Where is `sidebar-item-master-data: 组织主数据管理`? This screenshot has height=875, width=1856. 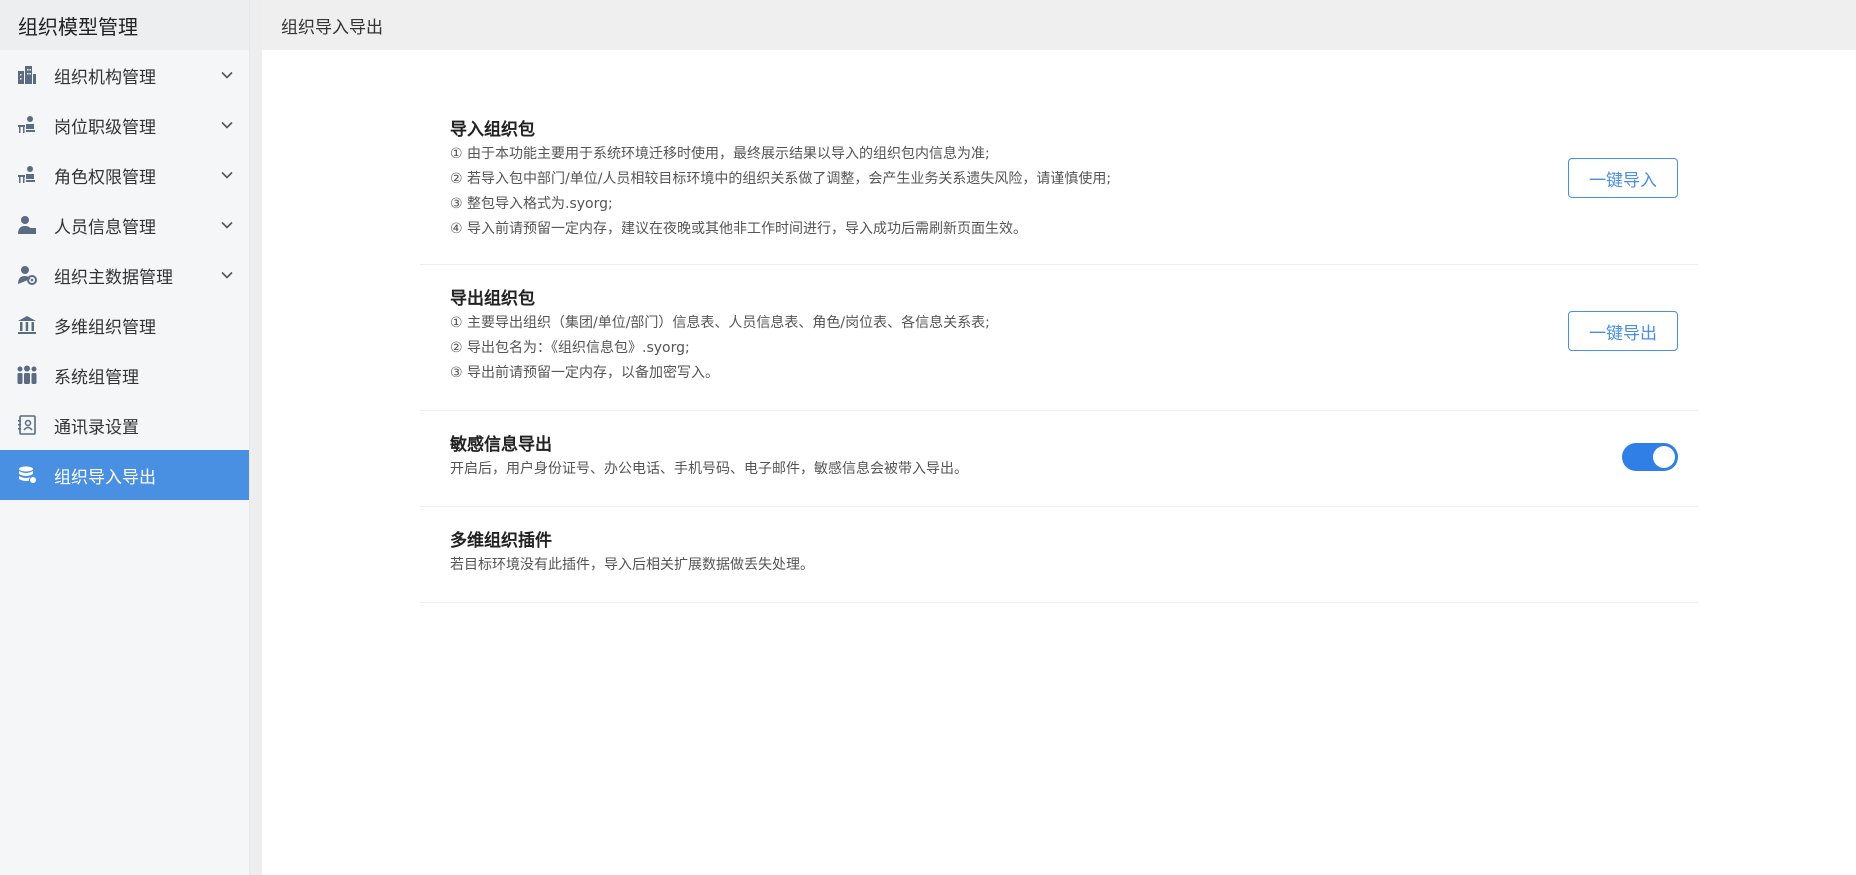
sidebar-item-master-data: 组织主数据管理 is located at coordinates (124, 275).